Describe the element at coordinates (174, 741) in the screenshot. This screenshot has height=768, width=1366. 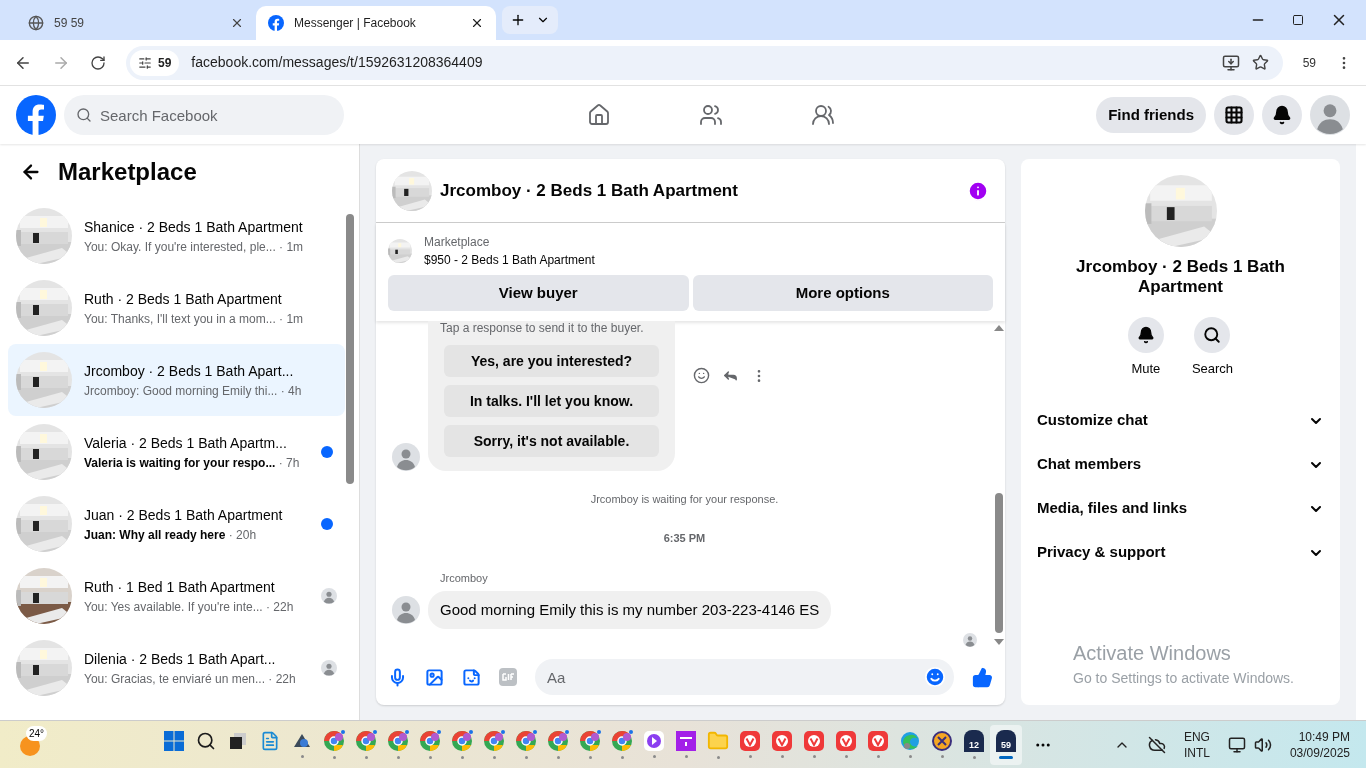
I see `windows-start-icon` at that location.